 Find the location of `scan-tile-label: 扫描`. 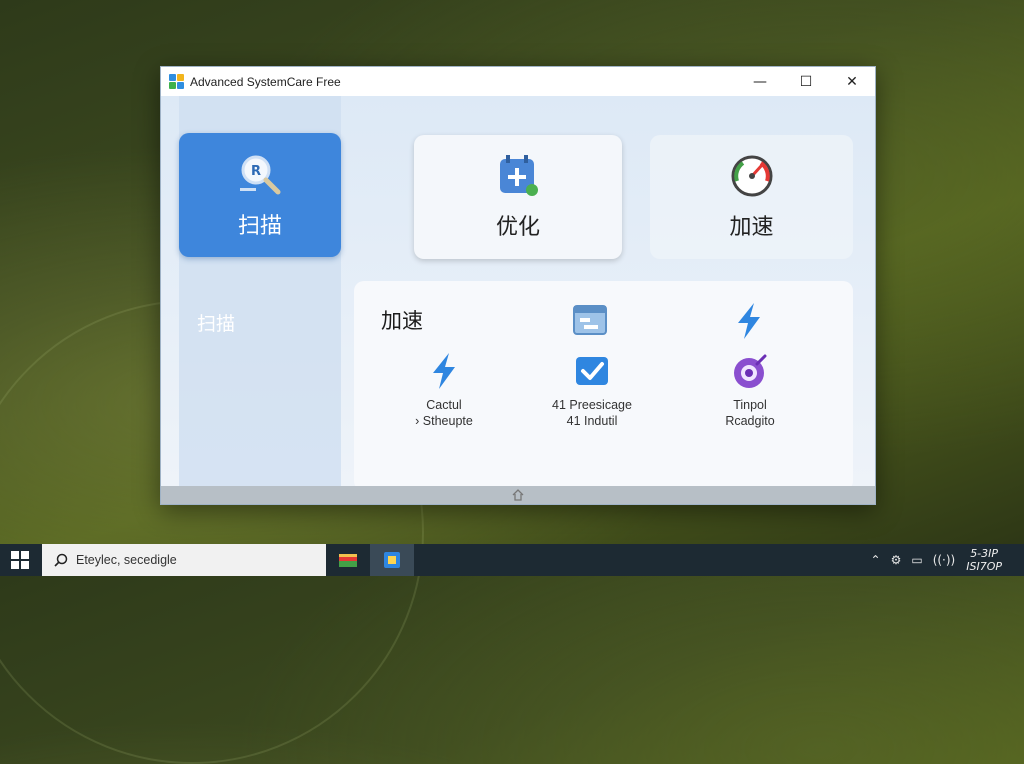

scan-tile-label: 扫描 is located at coordinates (259, 226).